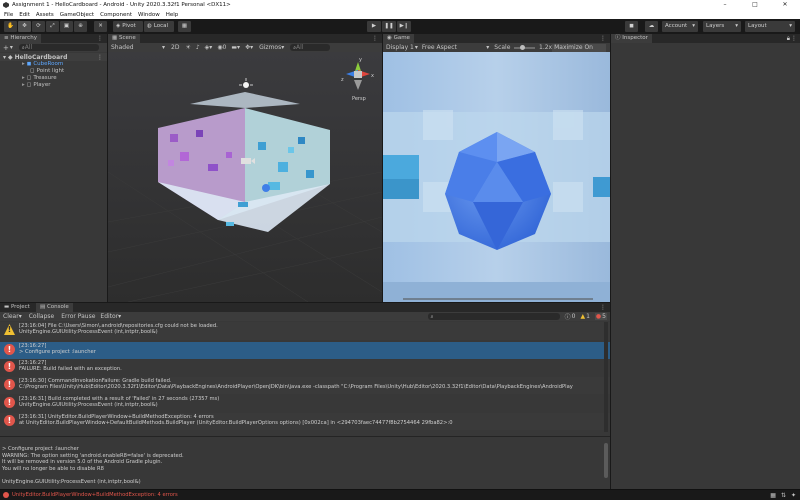  I want to click on hierarchy-search-input: ⌕ All, so click(58, 47).